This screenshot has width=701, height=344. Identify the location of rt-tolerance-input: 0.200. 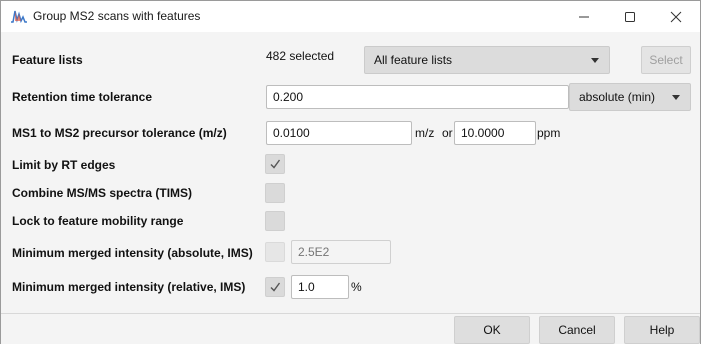
(417, 97).